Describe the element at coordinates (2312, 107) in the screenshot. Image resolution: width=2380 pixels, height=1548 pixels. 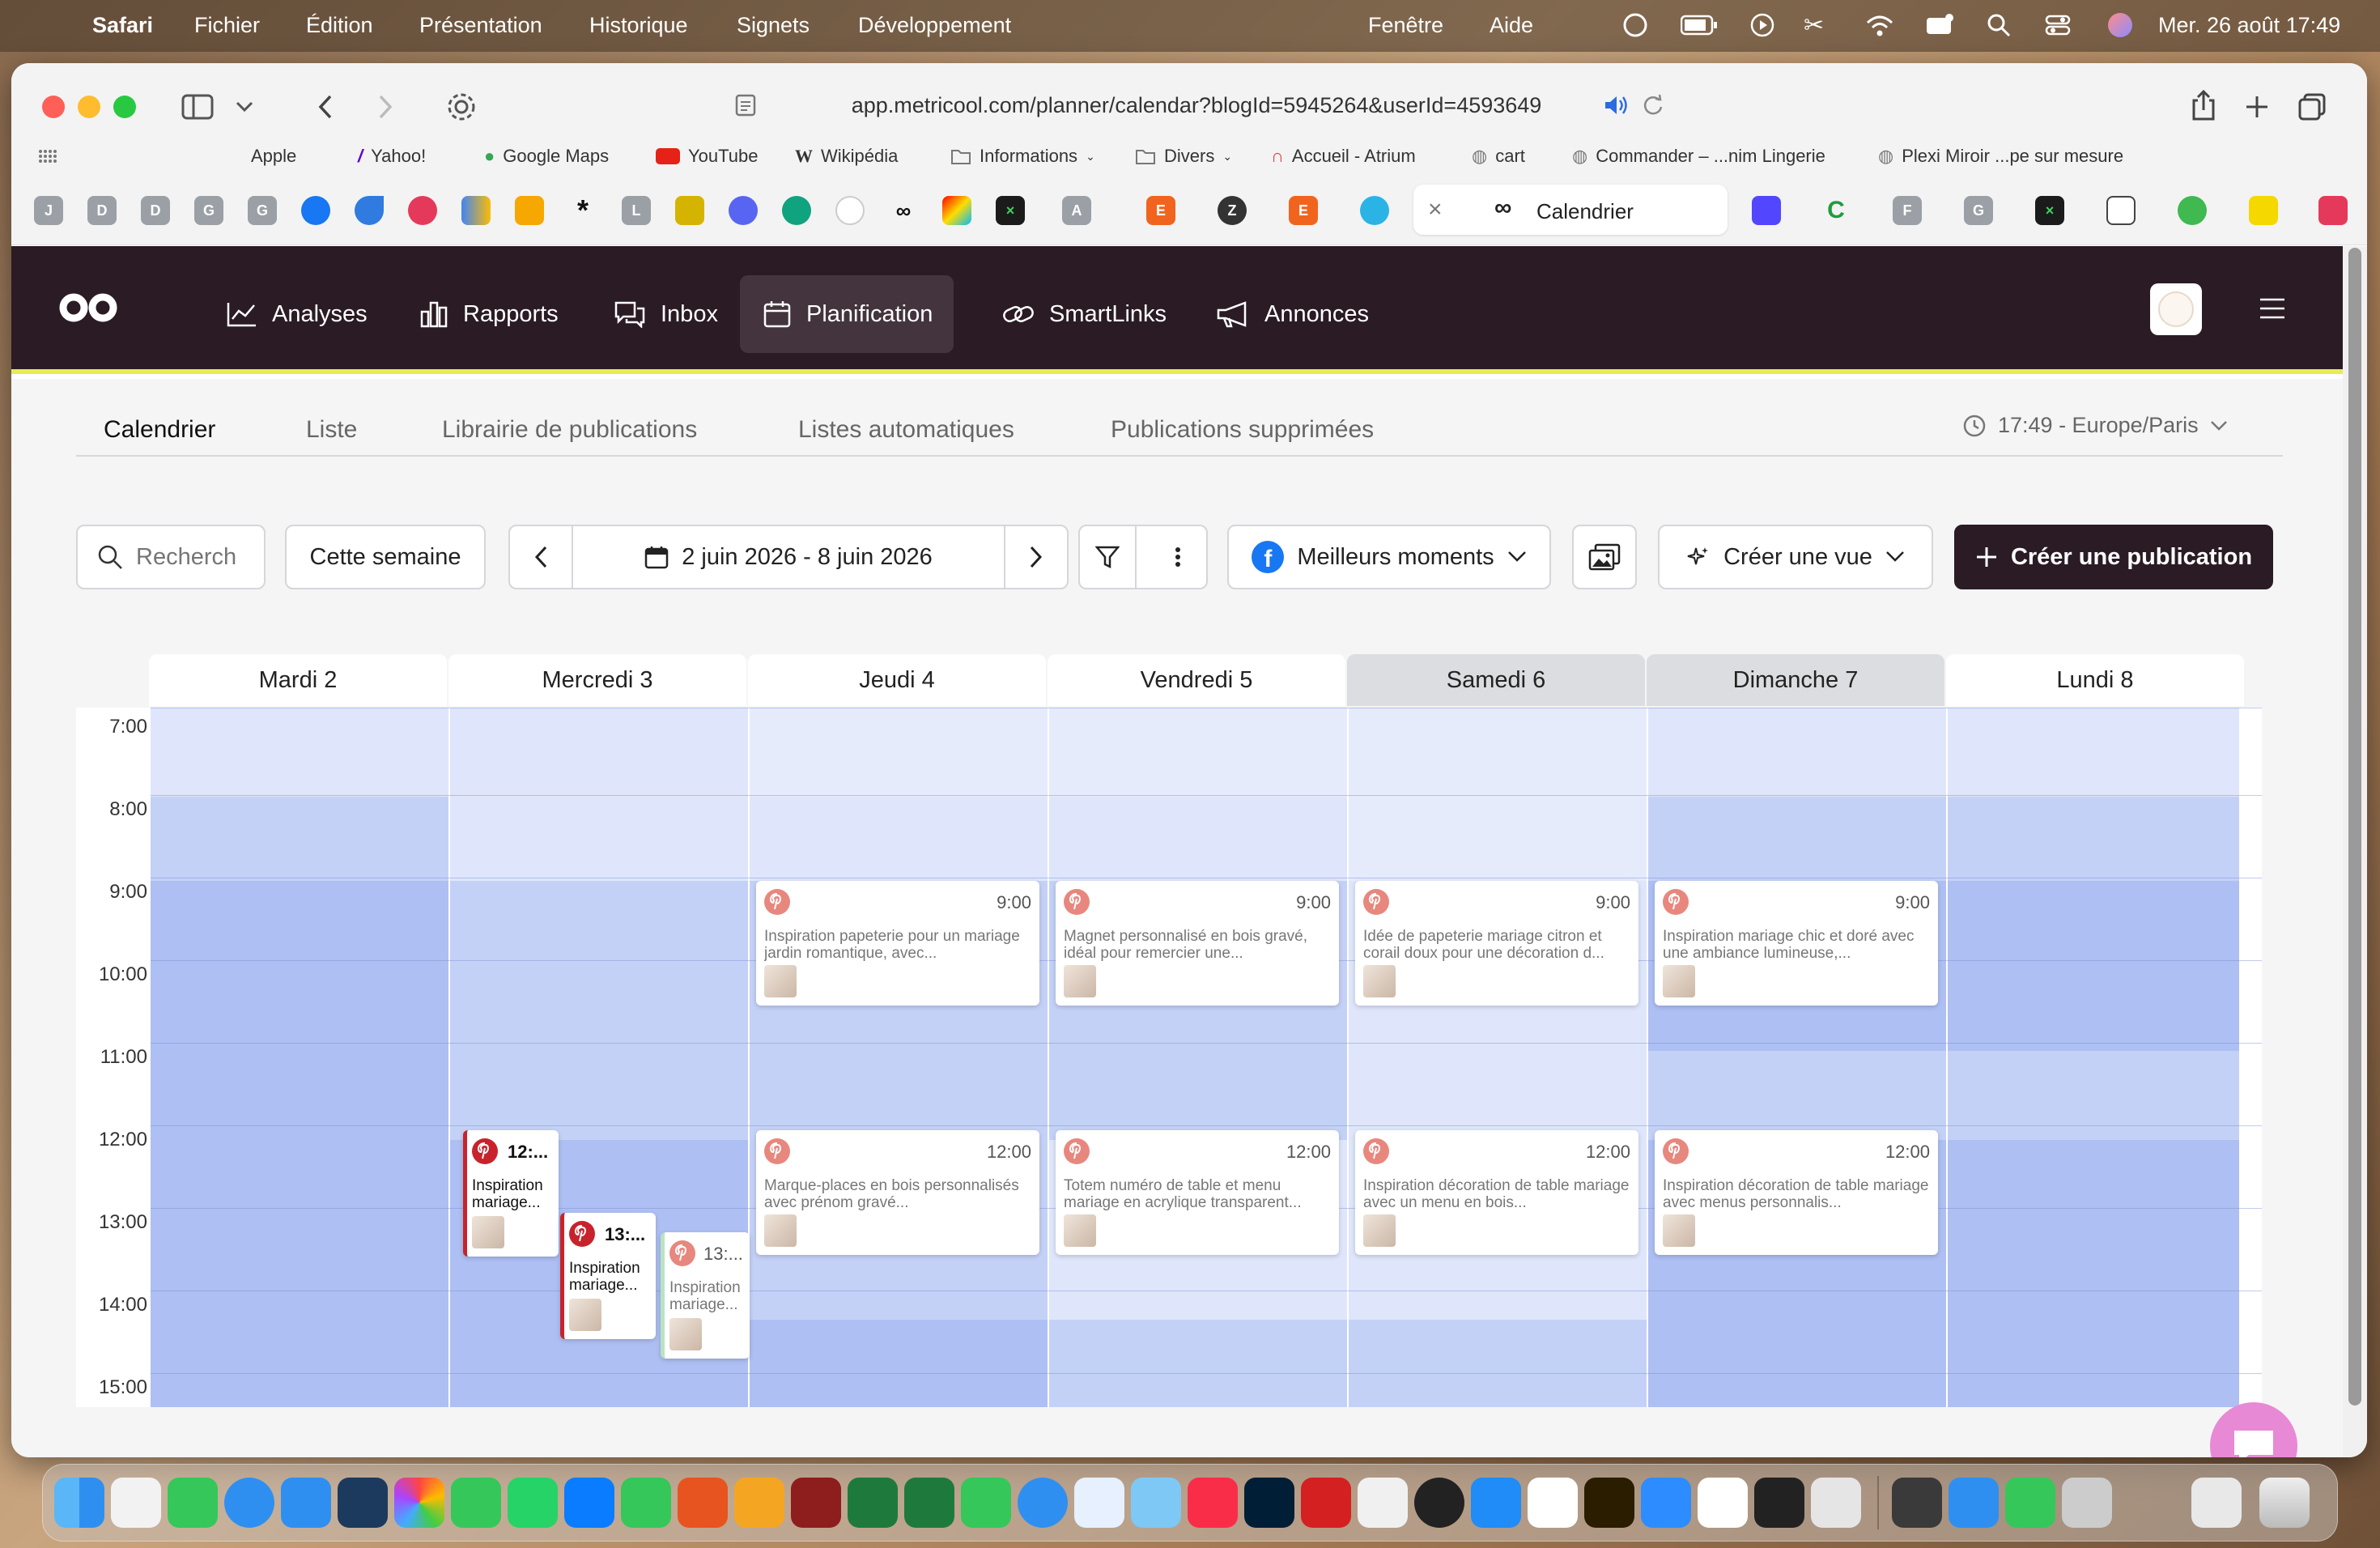
I see `tab-overview-icon` at that location.